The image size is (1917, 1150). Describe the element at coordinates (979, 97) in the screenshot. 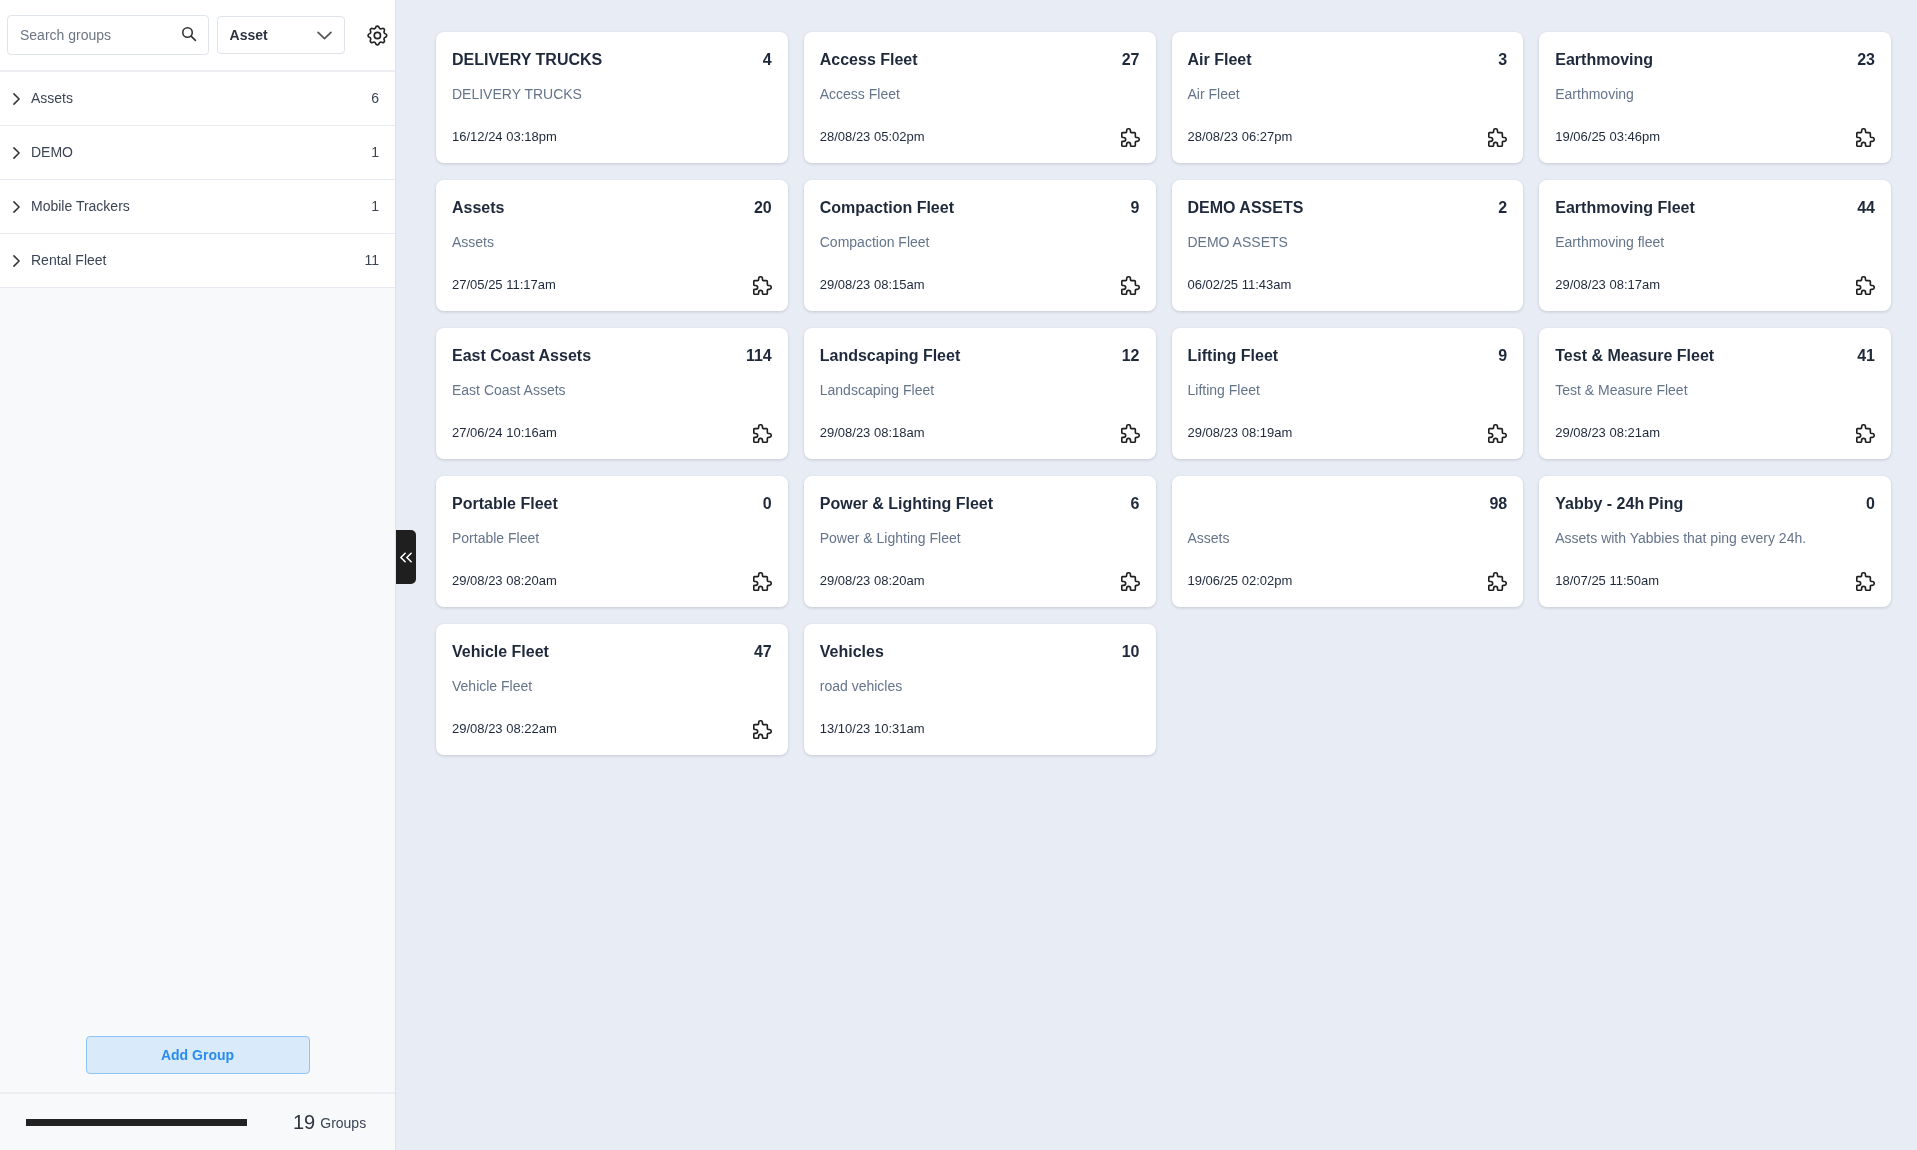

I see `group-card: Access Fleet 27 Access Fleet 28/08/23 05:02pm` at that location.